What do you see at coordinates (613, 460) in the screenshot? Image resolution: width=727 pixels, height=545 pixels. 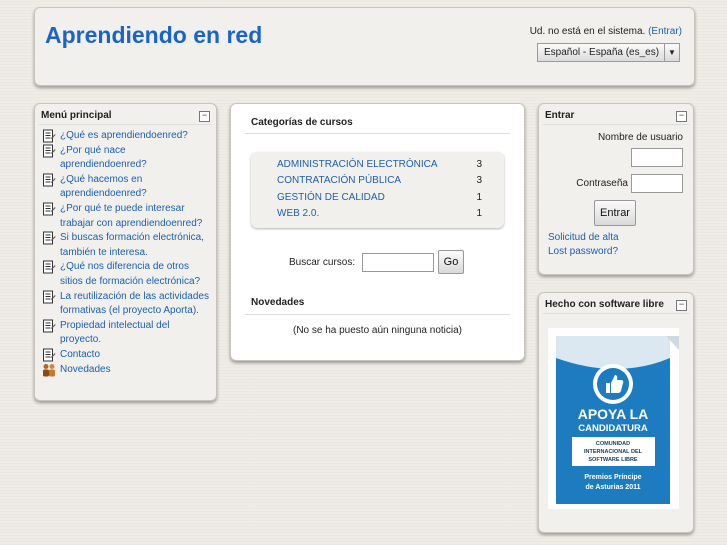 I see `badge-line5: SOFTWARE LIBRE` at bounding box center [613, 460].